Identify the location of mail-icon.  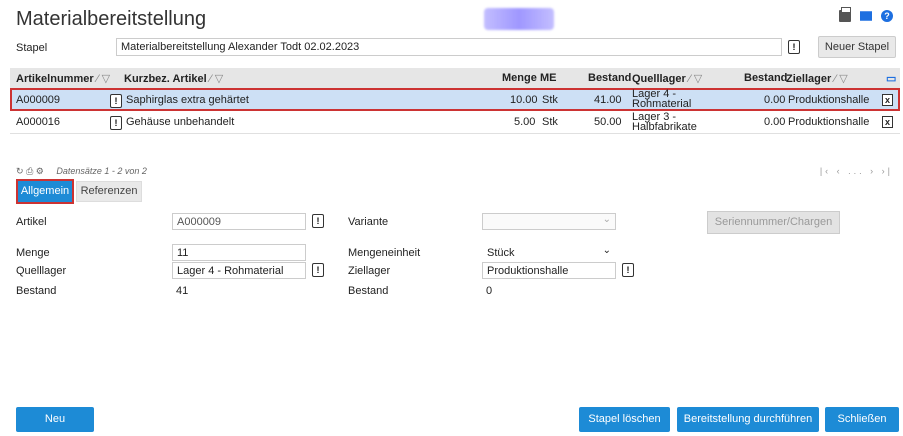
(866, 16).